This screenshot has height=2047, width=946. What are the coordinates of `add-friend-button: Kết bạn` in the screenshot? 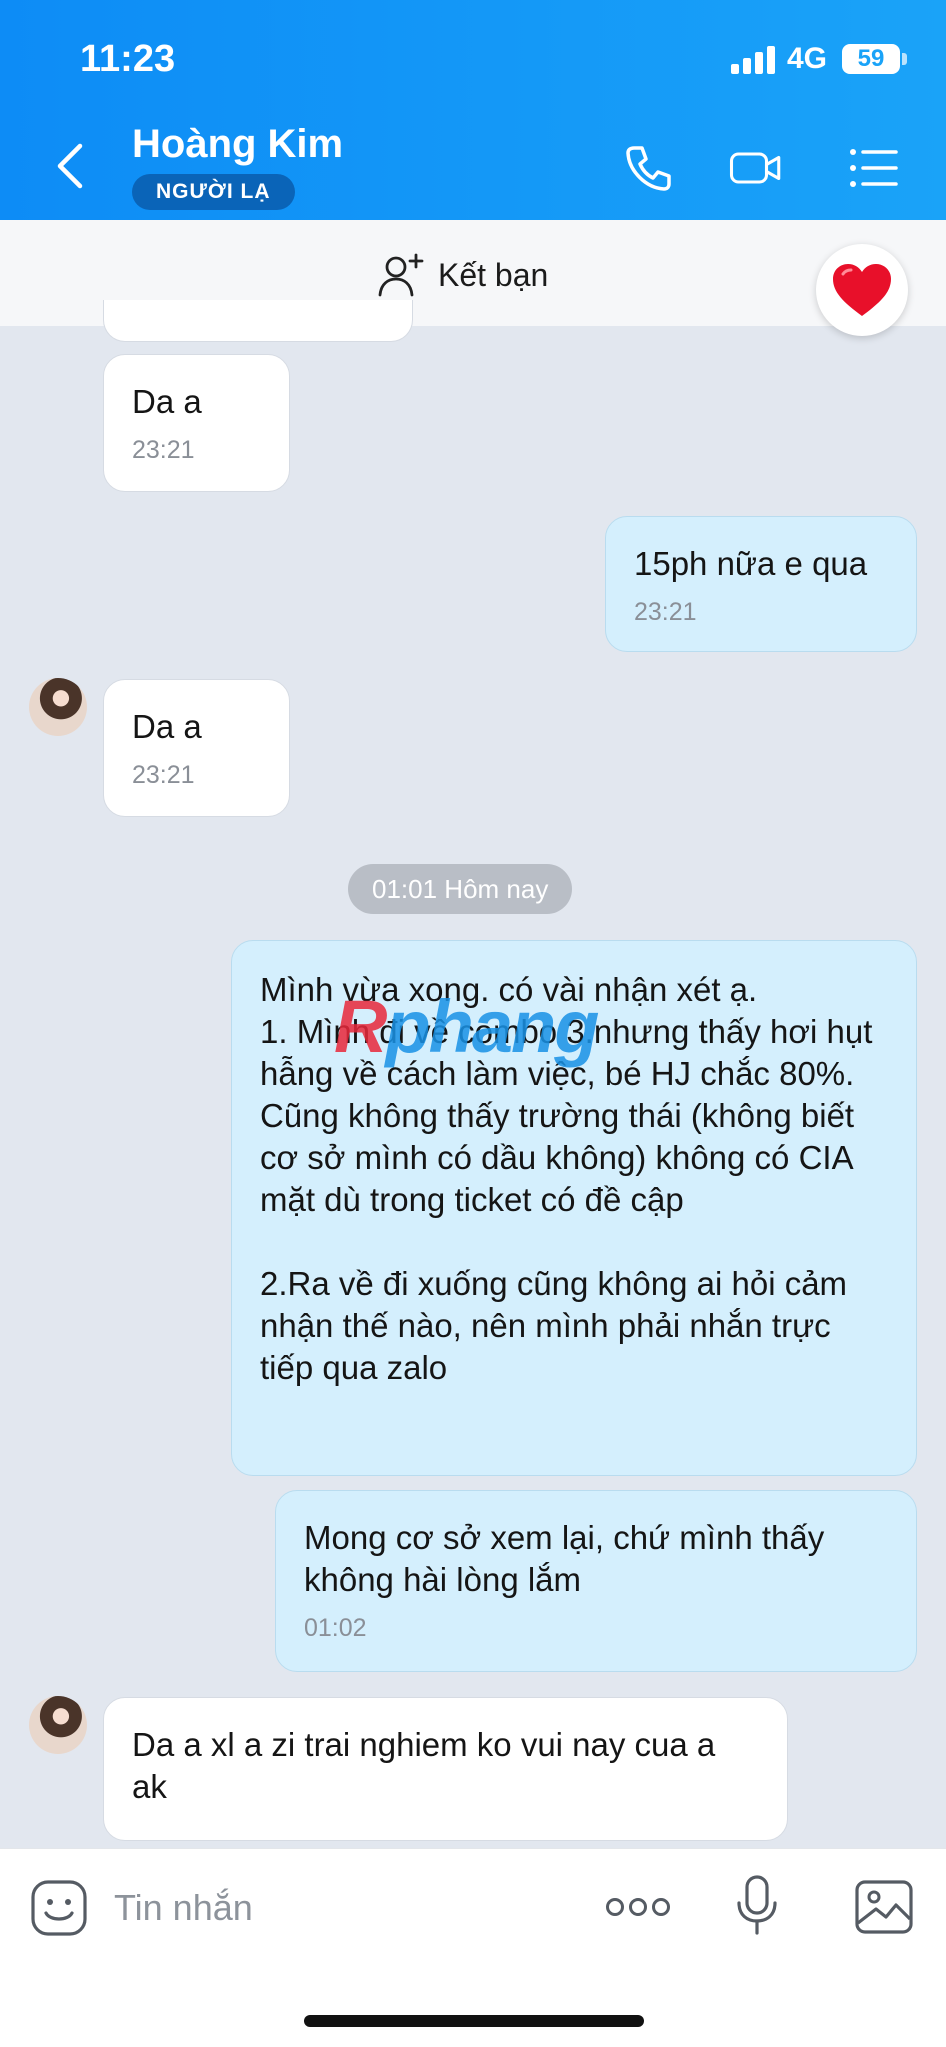 It's located at (463, 275).